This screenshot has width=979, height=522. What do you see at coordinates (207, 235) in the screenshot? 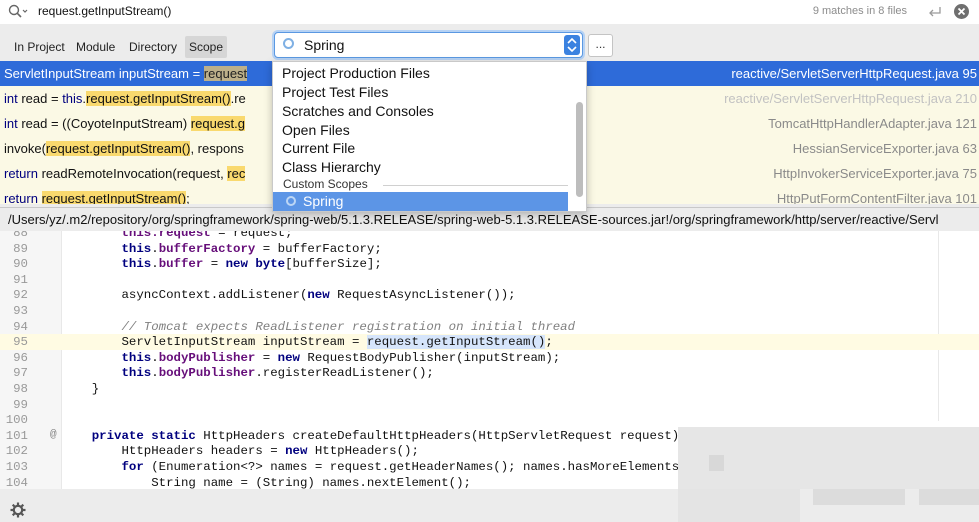
I see `code-text: this.request = request;` at bounding box center [207, 235].